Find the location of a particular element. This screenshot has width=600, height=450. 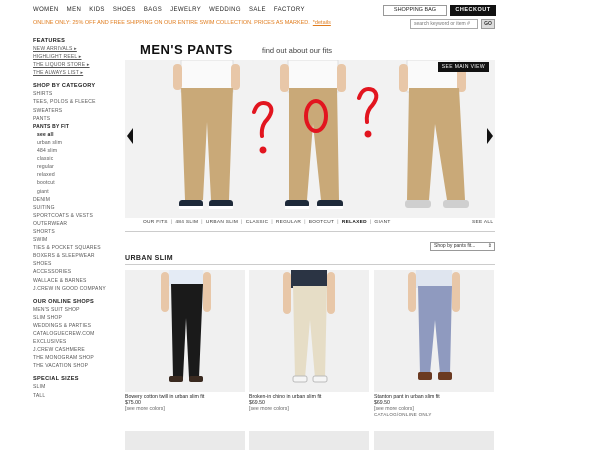

nav-kids: KIDS is located at coordinates (97, 10).